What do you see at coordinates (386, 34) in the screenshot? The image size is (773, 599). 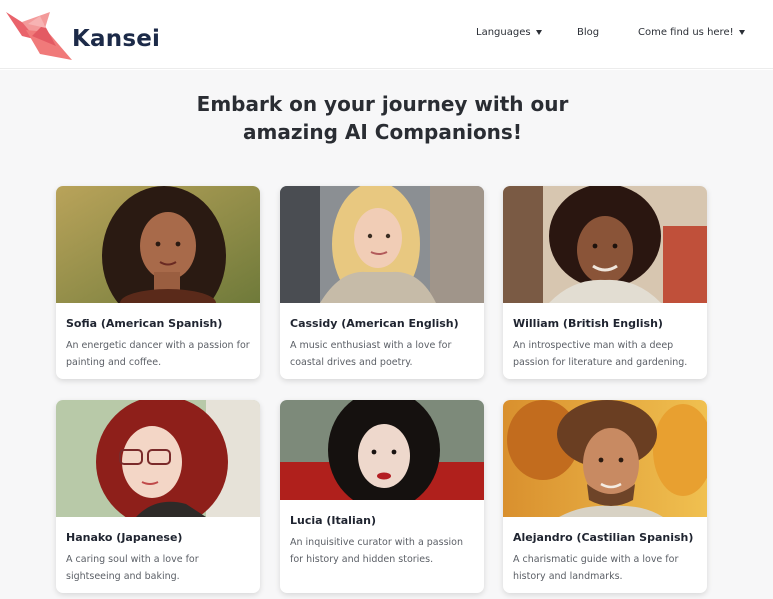 I see `top-header: Kansei Languages Blog Come find us here!` at bounding box center [386, 34].